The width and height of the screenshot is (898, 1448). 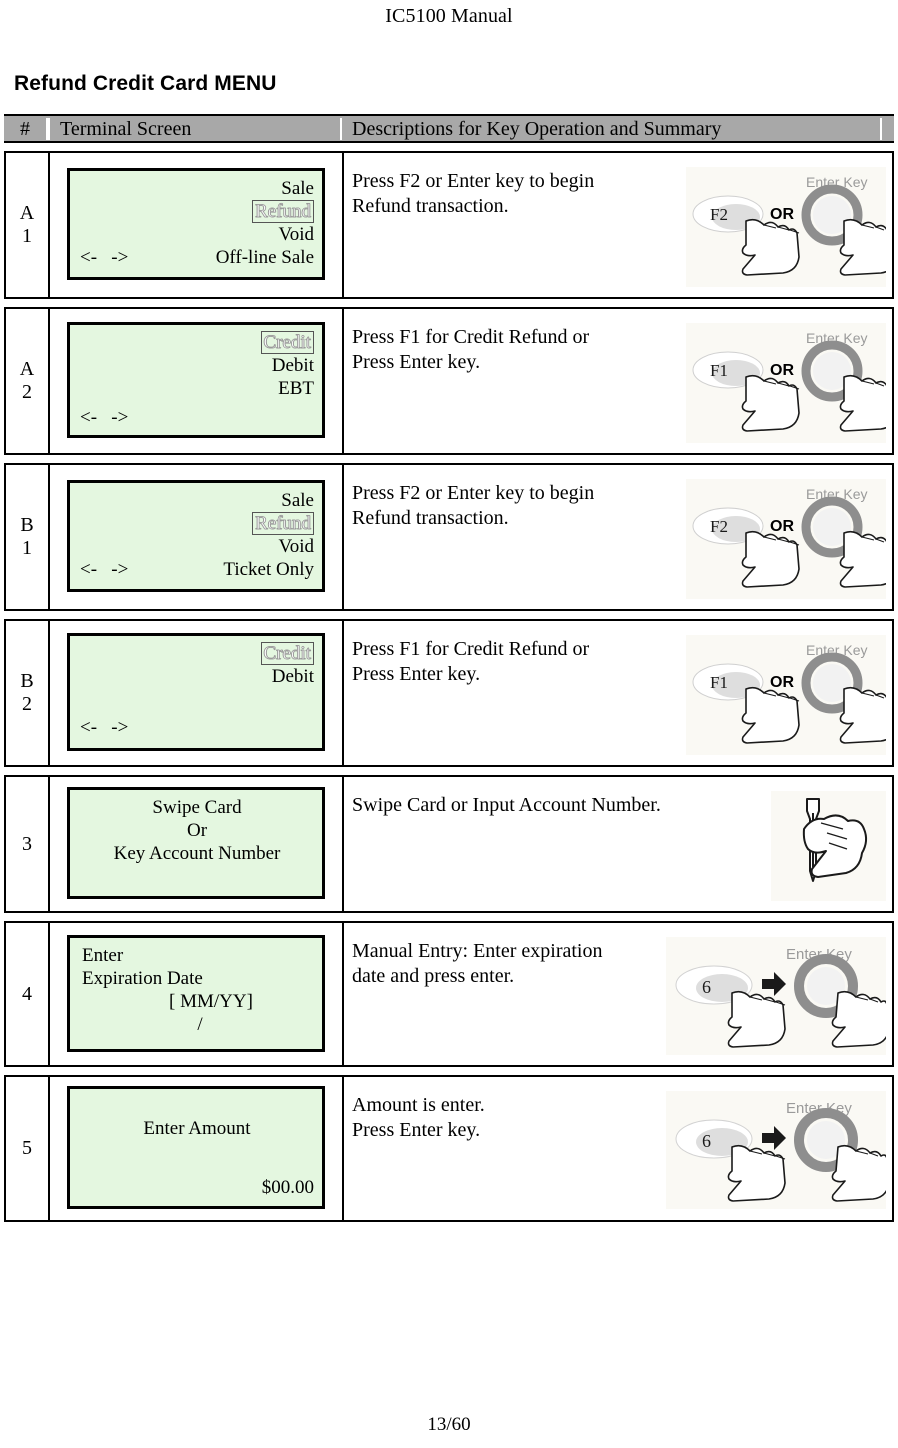 I want to click on key-illustration-f2-or-enter: Enter Key F2 OR, so click(x=786, y=539).